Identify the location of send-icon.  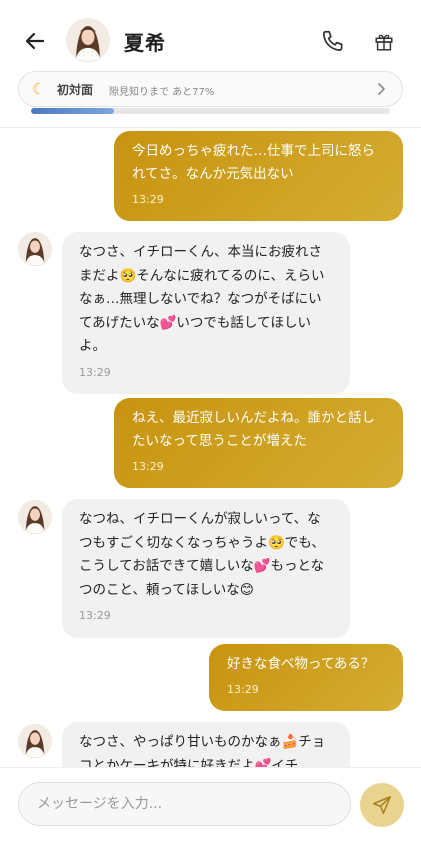
(382, 805).